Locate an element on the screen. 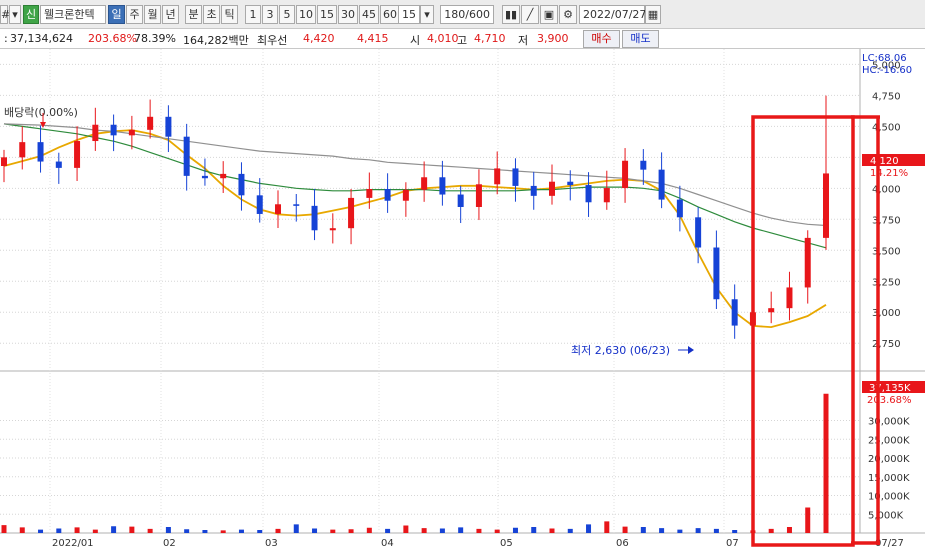 This screenshot has width=925, height=553. volume-tick-label: 25,000K is located at coordinates (889, 440).